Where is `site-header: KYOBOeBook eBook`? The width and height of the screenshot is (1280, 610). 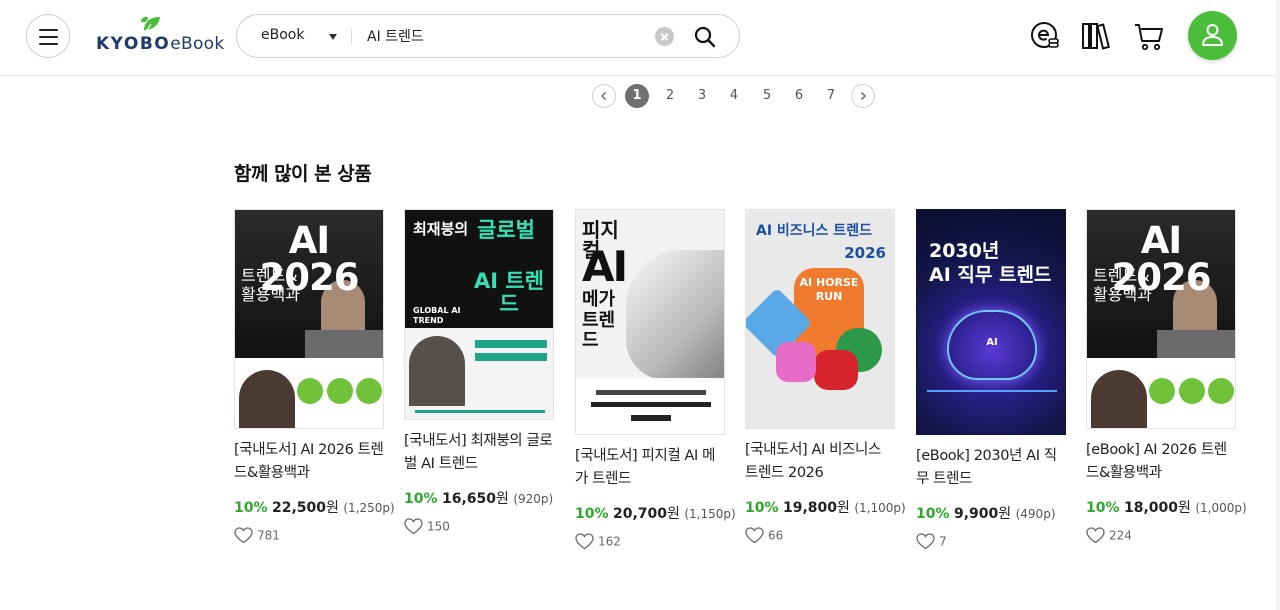 site-header: KYOBOeBook eBook is located at coordinates (640, 38).